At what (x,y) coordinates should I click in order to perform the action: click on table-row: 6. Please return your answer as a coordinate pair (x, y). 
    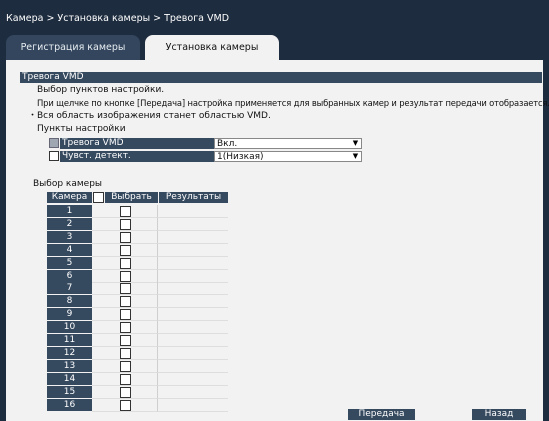
    Looking at the image, I should click on (137, 276).